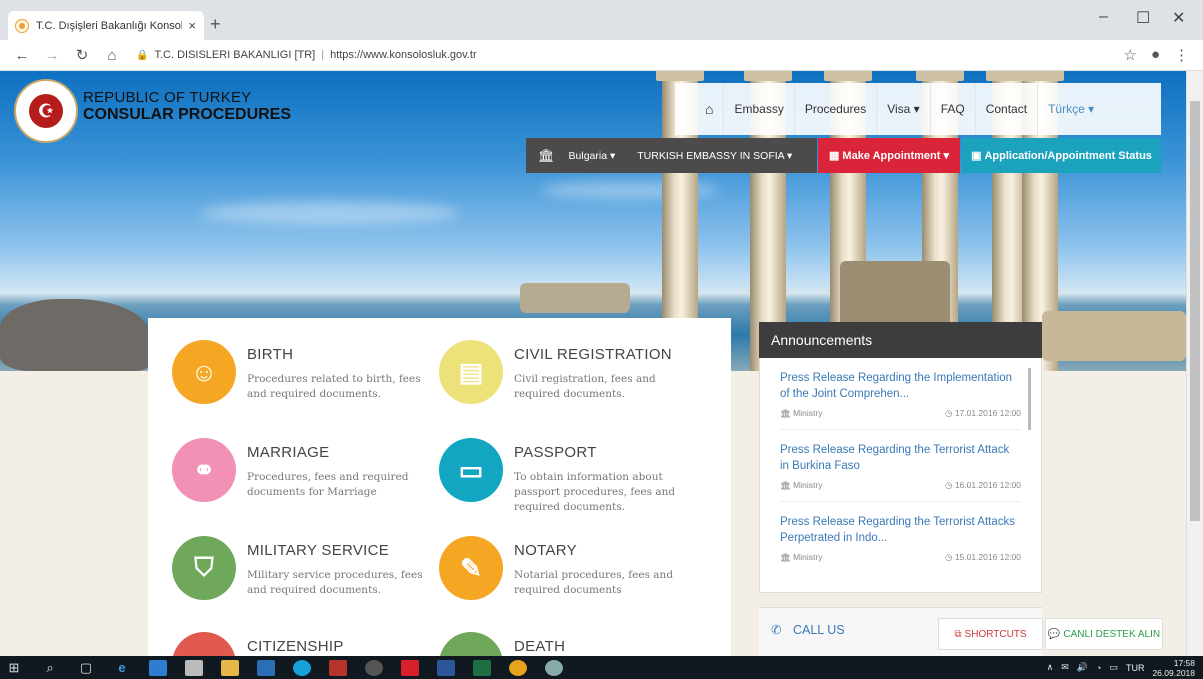 The width and height of the screenshot is (1203, 679). What do you see at coordinates (1184, 662) in the screenshot?
I see `clock-time: 17:58` at bounding box center [1184, 662].